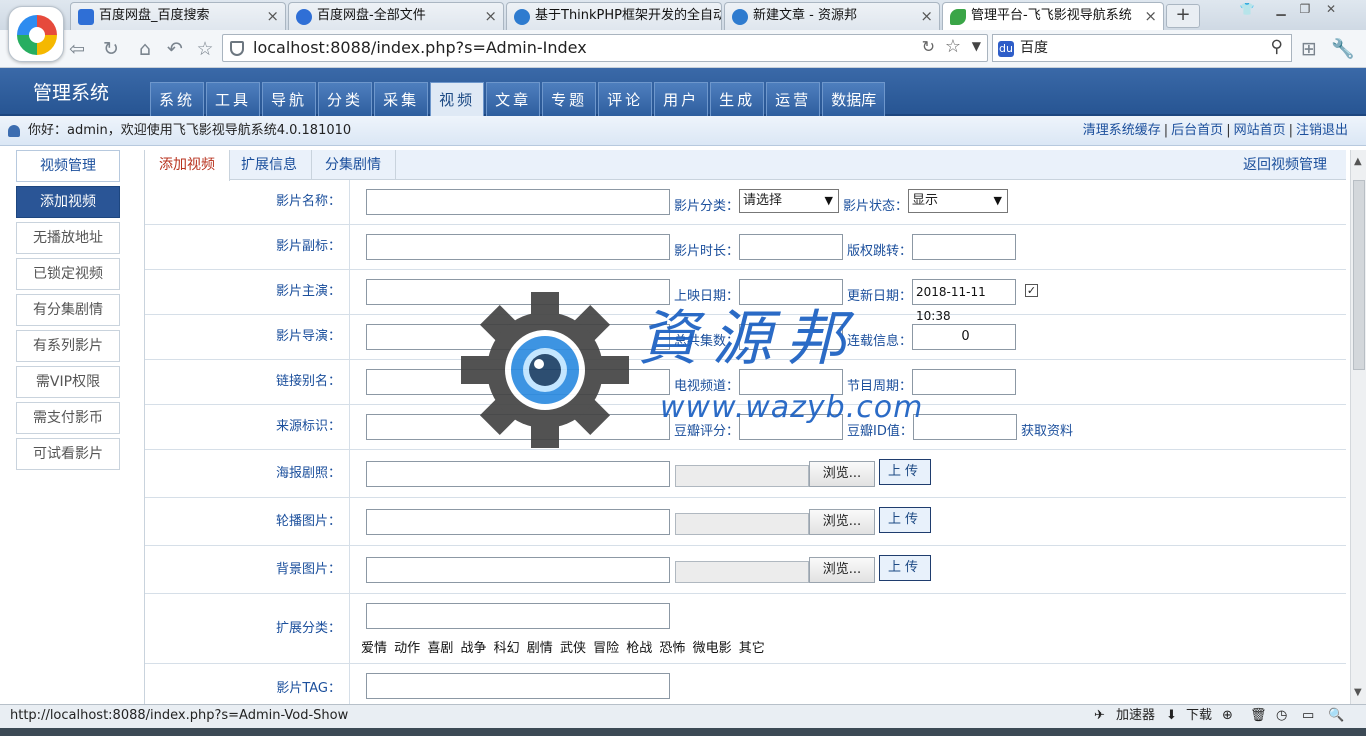 This screenshot has width=1366, height=736. Describe the element at coordinates (965, 427) in the screenshot. I see `douban-id-input` at that location.